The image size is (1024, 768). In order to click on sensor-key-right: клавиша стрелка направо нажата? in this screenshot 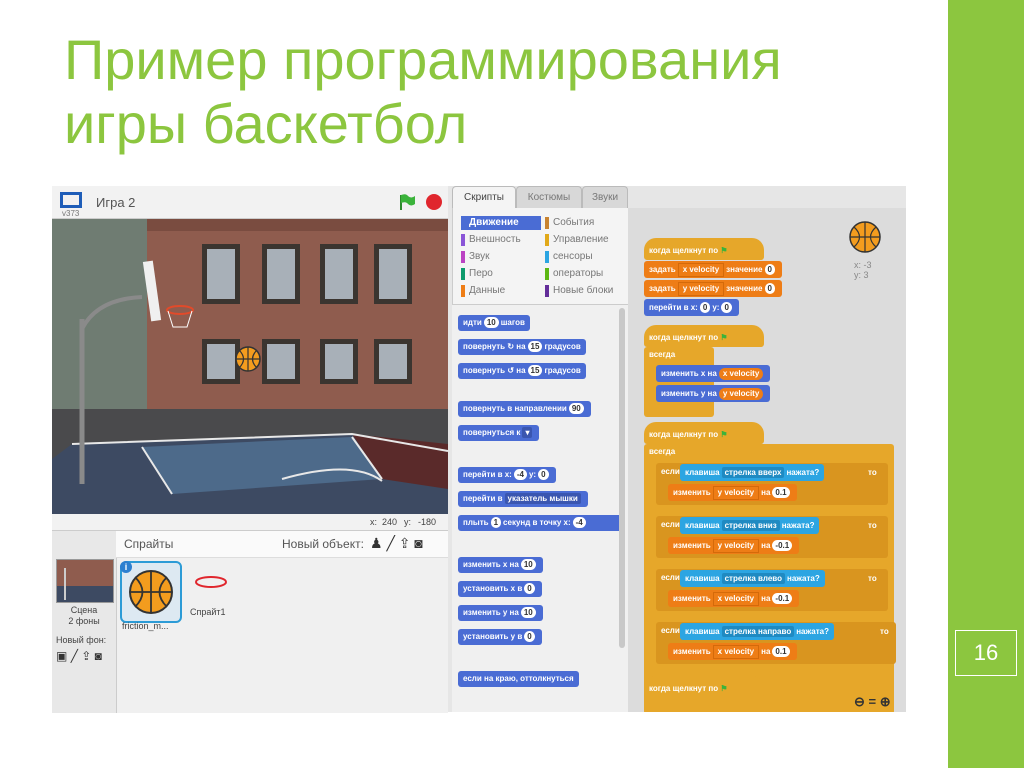, I will do `click(757, 631)`.